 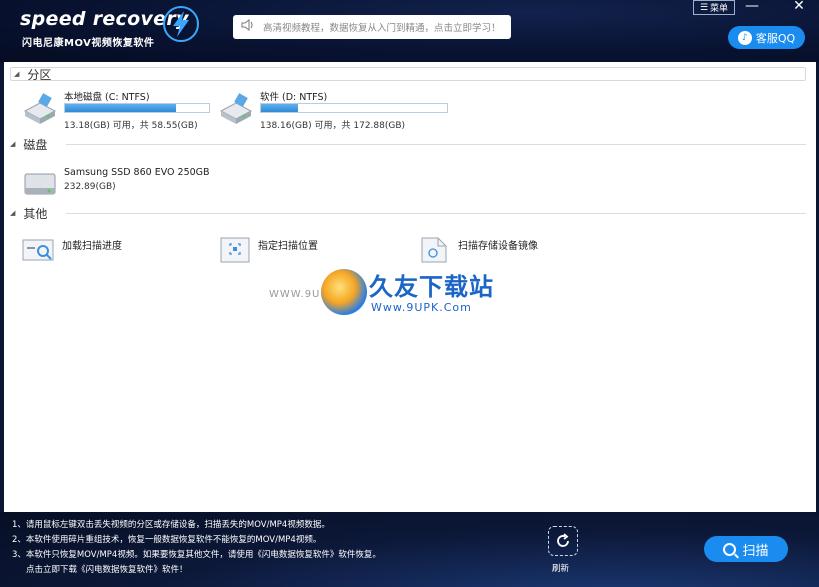 What do you see at coordinates (90, 187) in the screenshot?
I see `disk-capacity: 232.89(GB)` at bounding box center [90, 187].